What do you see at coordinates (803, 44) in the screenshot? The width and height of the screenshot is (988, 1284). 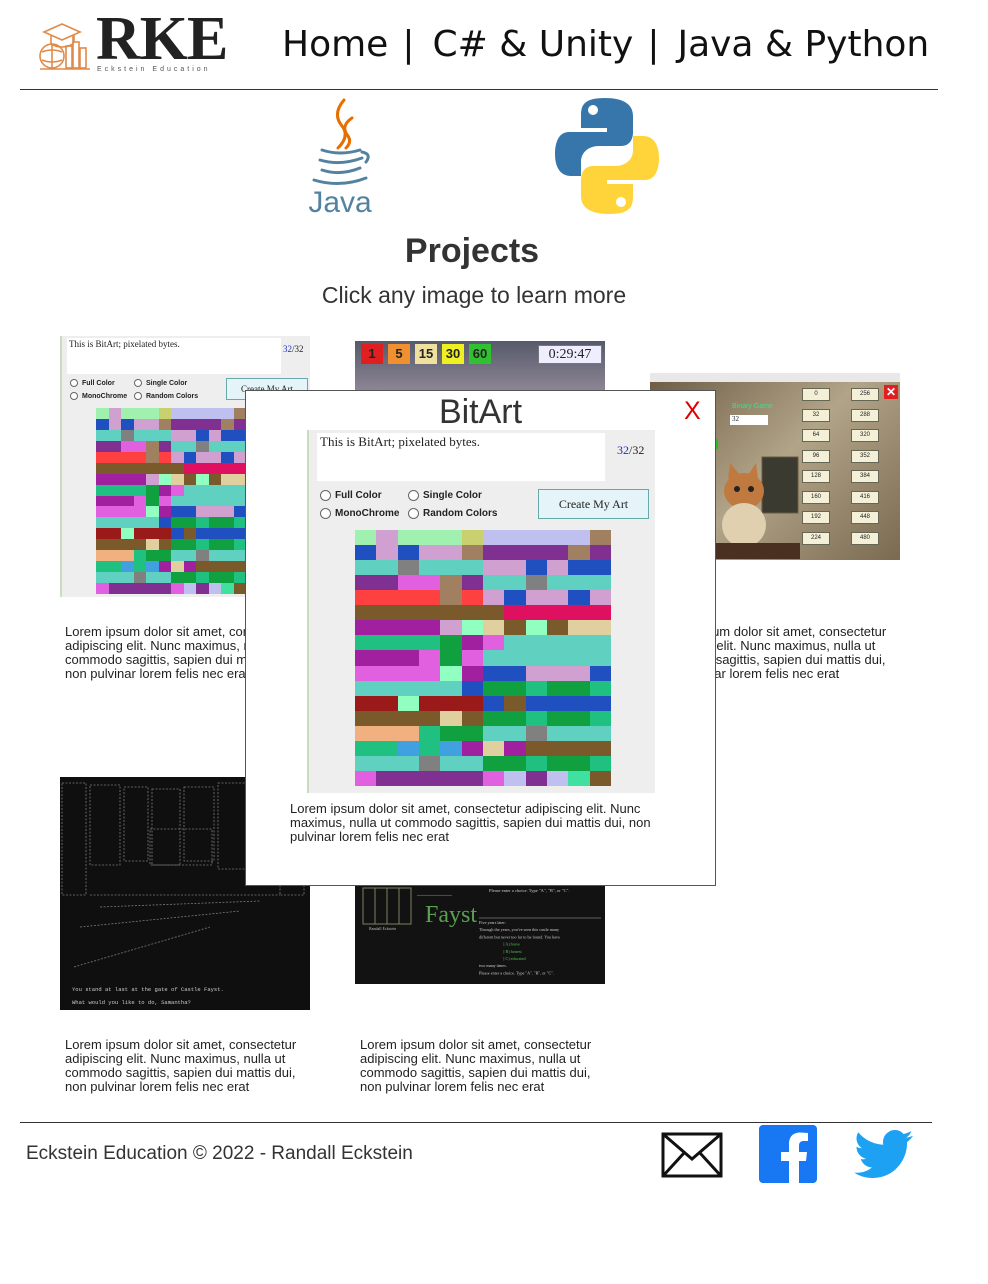 I see `nav-java-python-link: Java & Python` at bounding box center [803, 44].